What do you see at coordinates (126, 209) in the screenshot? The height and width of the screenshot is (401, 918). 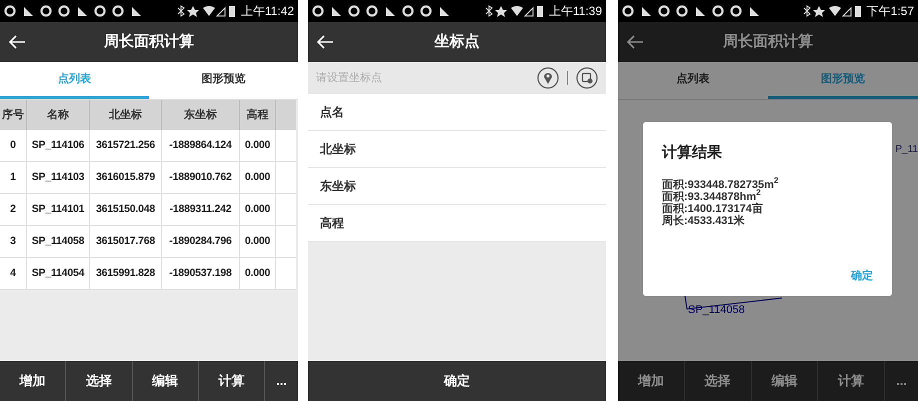 I see `table-cell: 3615150.048` at bounding box center [126, 209].